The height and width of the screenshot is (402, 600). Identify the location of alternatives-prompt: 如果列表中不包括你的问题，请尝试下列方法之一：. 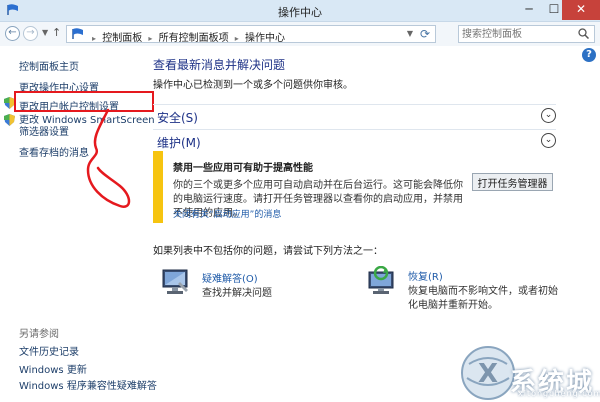
(268, 251).